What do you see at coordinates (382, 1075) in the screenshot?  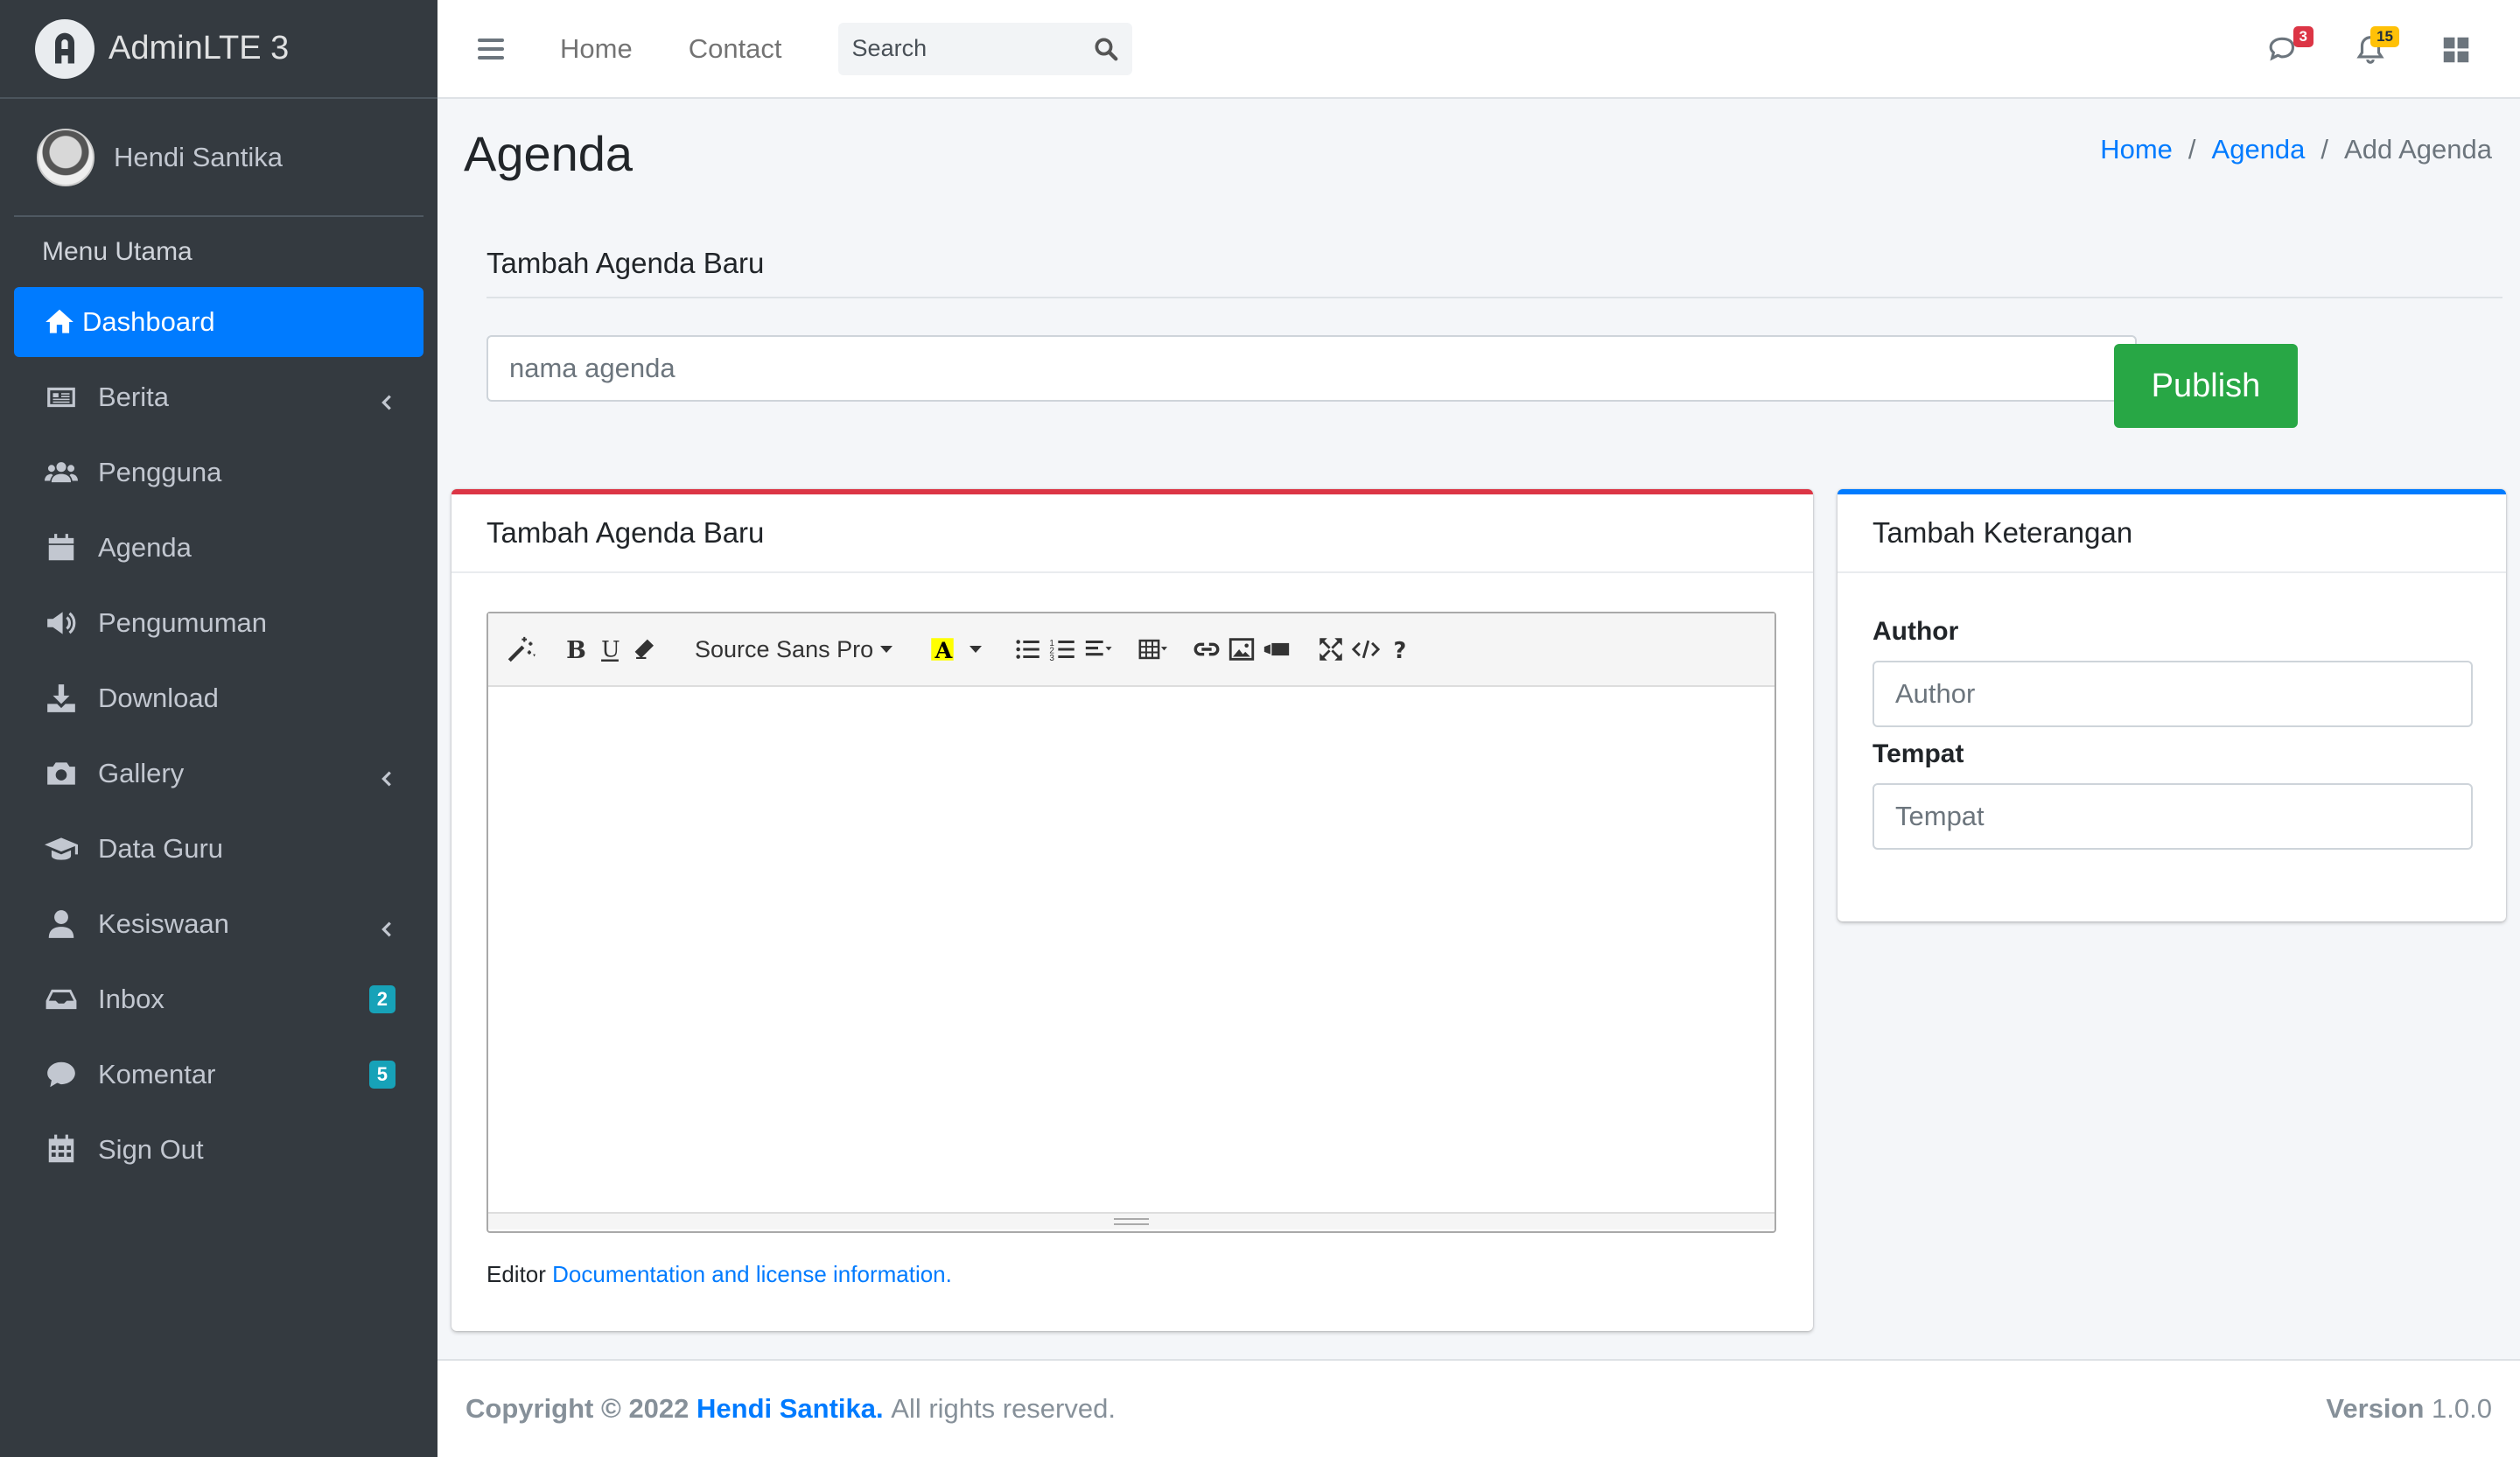 I see `comment-count-badge: 5` at bounding box center [382, 1075].